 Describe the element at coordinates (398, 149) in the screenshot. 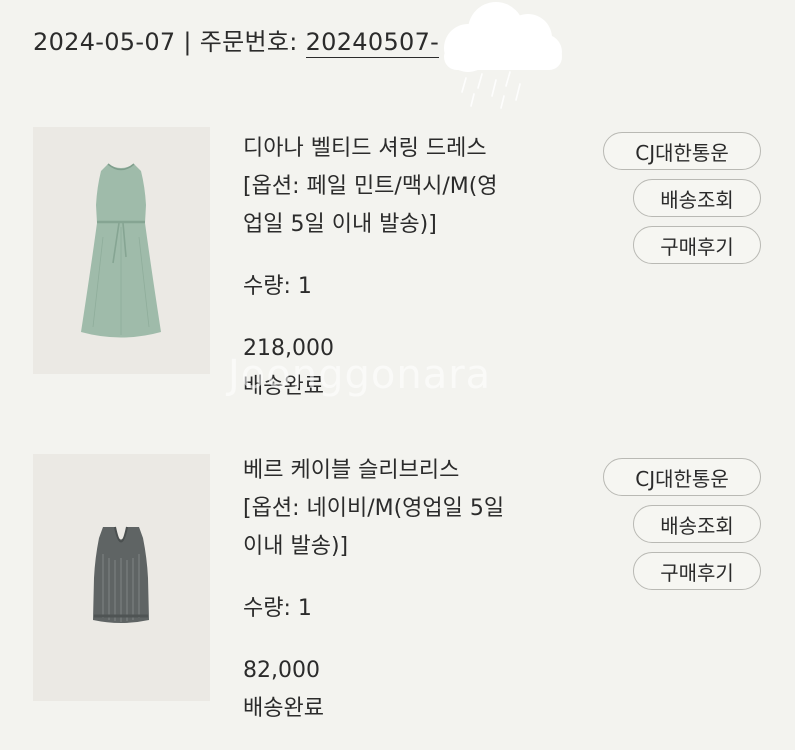

I see `product-name: 디아나 벨티드 셔링 드레스` at that location.